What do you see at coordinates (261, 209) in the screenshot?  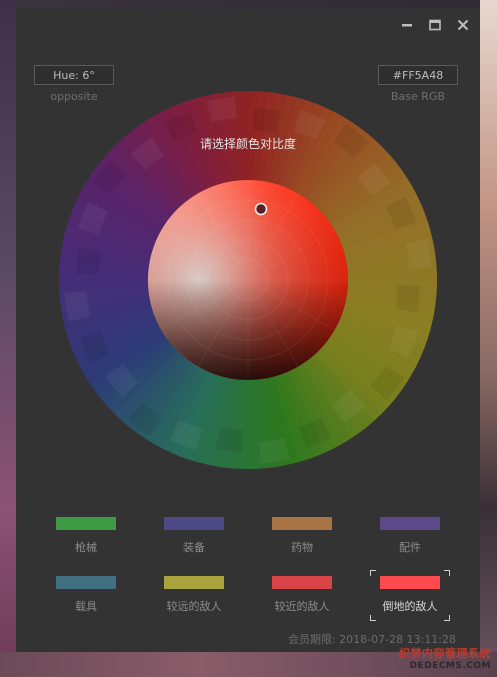 I see `color-selector-handle` at bounding box center [261, 209].